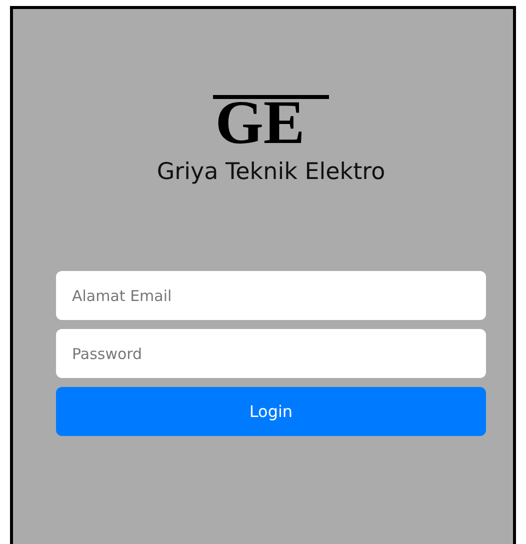 The width and height of the screenshot is (526, 544). Describe the element at coordinates (271, 295) in the screenshot. I see `input-field: Alamat Email` at that location.